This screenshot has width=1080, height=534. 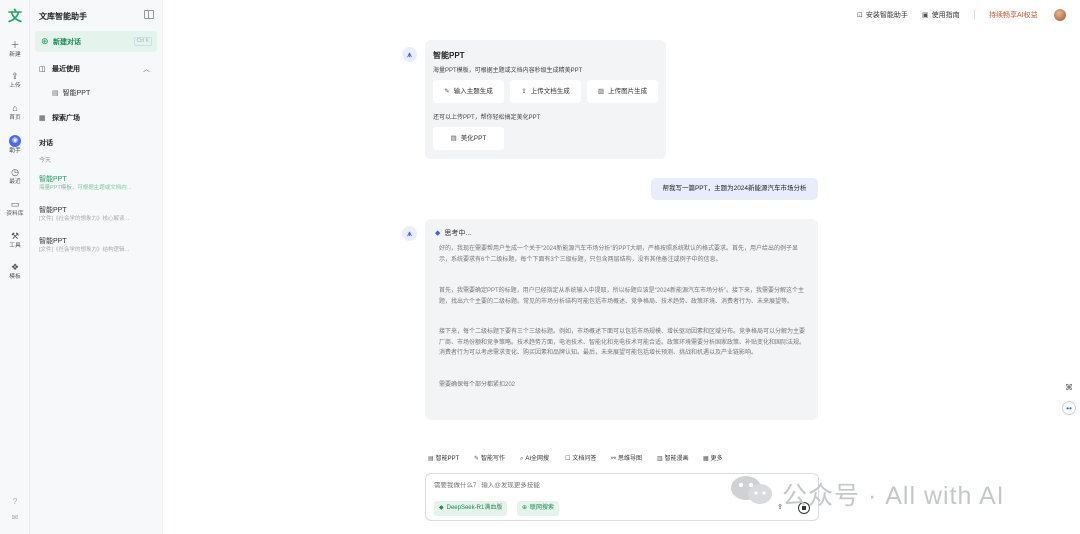 What do you see at coordinates (673, 459) in the screenshot?
I see `tool-comic: ▥ 智能漫画` at bounding box center [673, 459].